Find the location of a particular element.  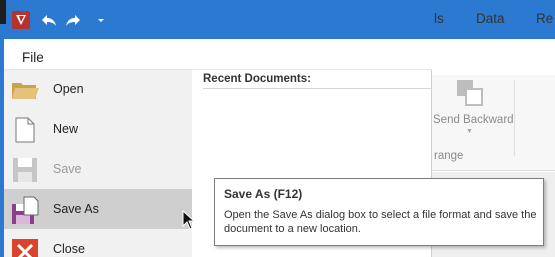

tab-review-partial: Re is located at coordinates (544, 18).